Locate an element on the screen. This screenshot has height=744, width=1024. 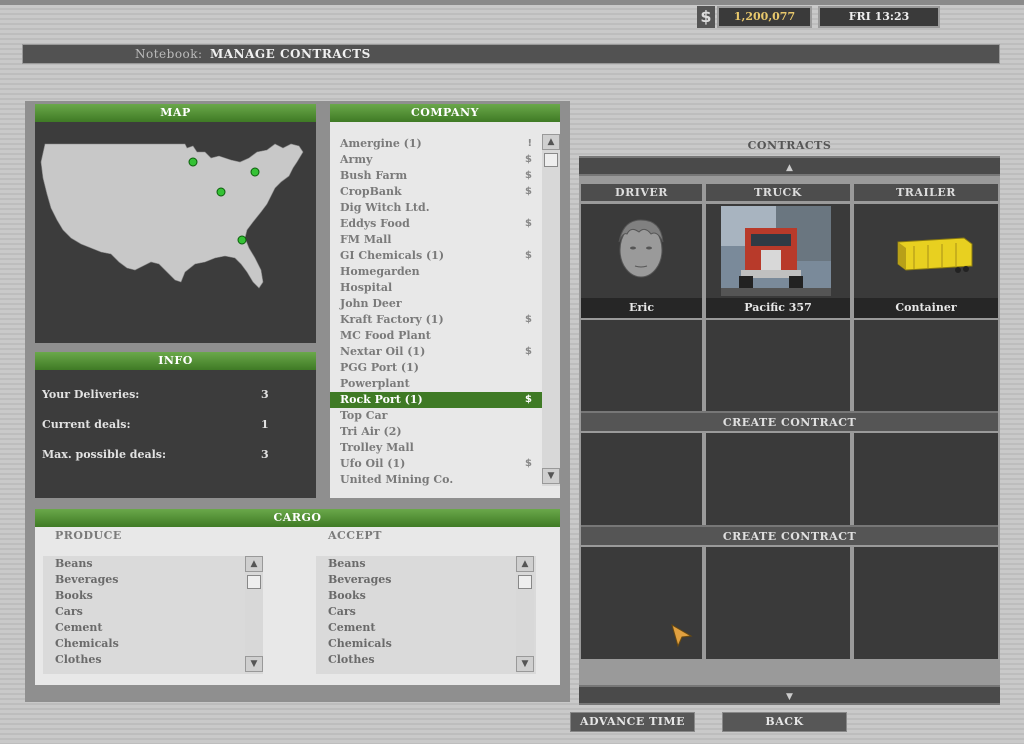
company-item: Powerplant is located at coordinates (436, 384).